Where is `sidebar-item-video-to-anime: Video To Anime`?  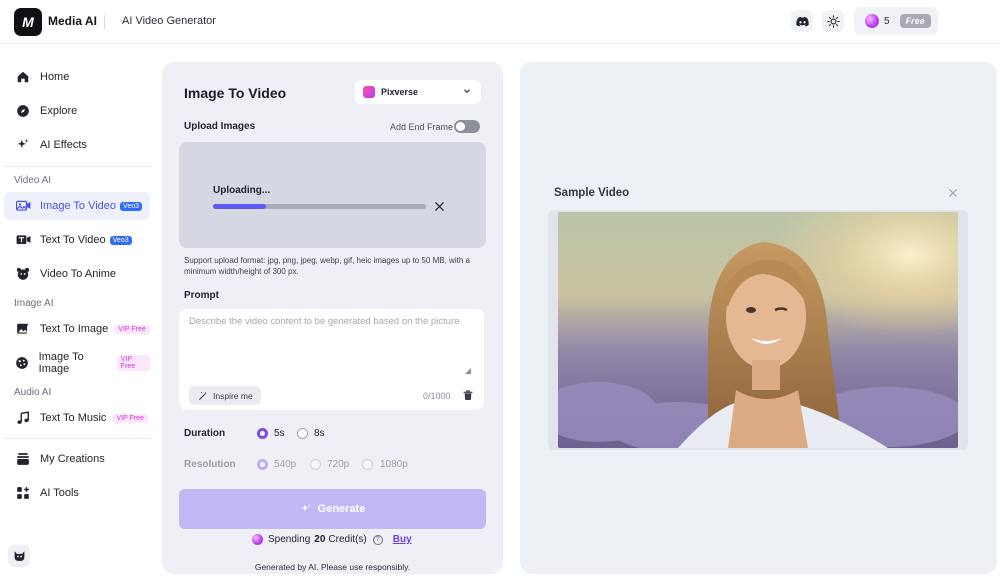
sidebar-item-video-to-anime: Video To Anime is located at coordinates (77, 274).